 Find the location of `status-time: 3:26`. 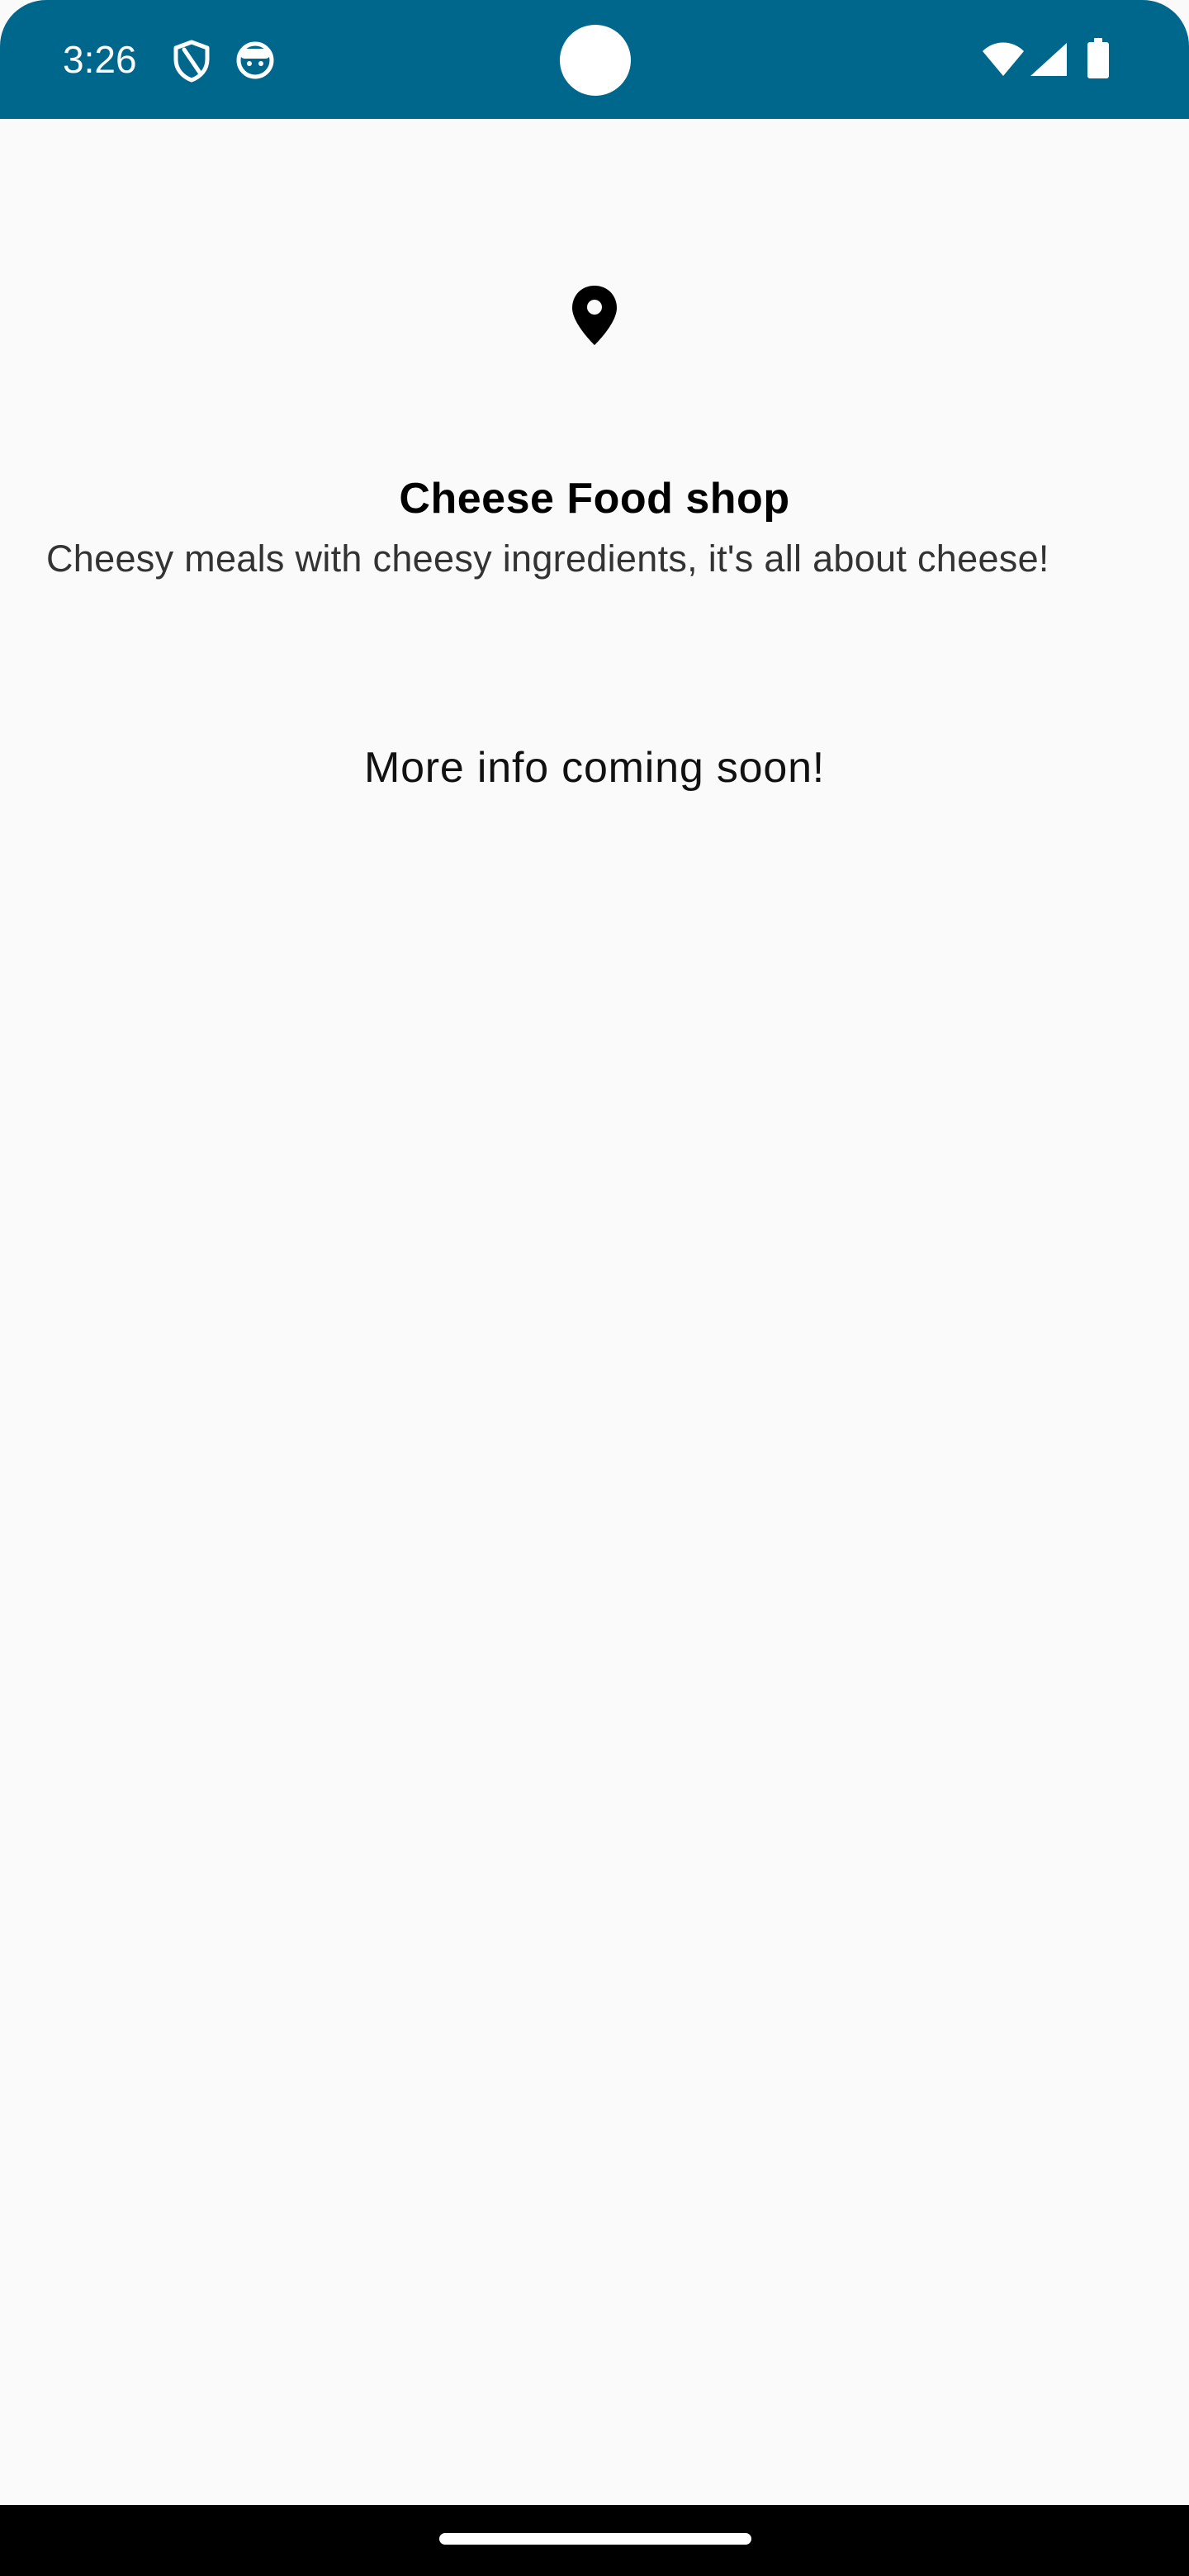

status-time: 3:26 is located at coordinates (100, 59).